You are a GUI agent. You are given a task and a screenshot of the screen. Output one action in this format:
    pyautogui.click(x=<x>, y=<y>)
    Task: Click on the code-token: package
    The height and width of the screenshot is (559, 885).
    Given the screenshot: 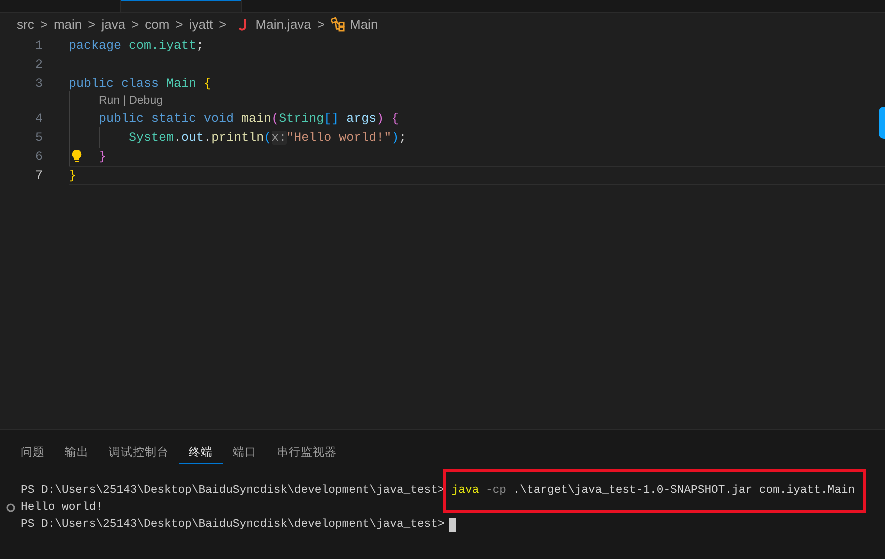 What is the action you would take?
    pyautogui.click(x=95, y=45)
    